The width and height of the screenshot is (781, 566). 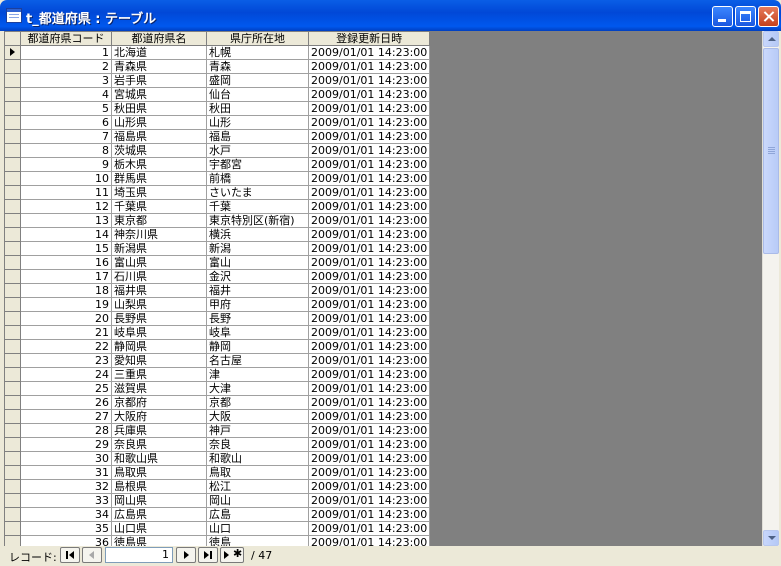 I want to click on cell-capital: 岐阜, so click(x=257, y=332).